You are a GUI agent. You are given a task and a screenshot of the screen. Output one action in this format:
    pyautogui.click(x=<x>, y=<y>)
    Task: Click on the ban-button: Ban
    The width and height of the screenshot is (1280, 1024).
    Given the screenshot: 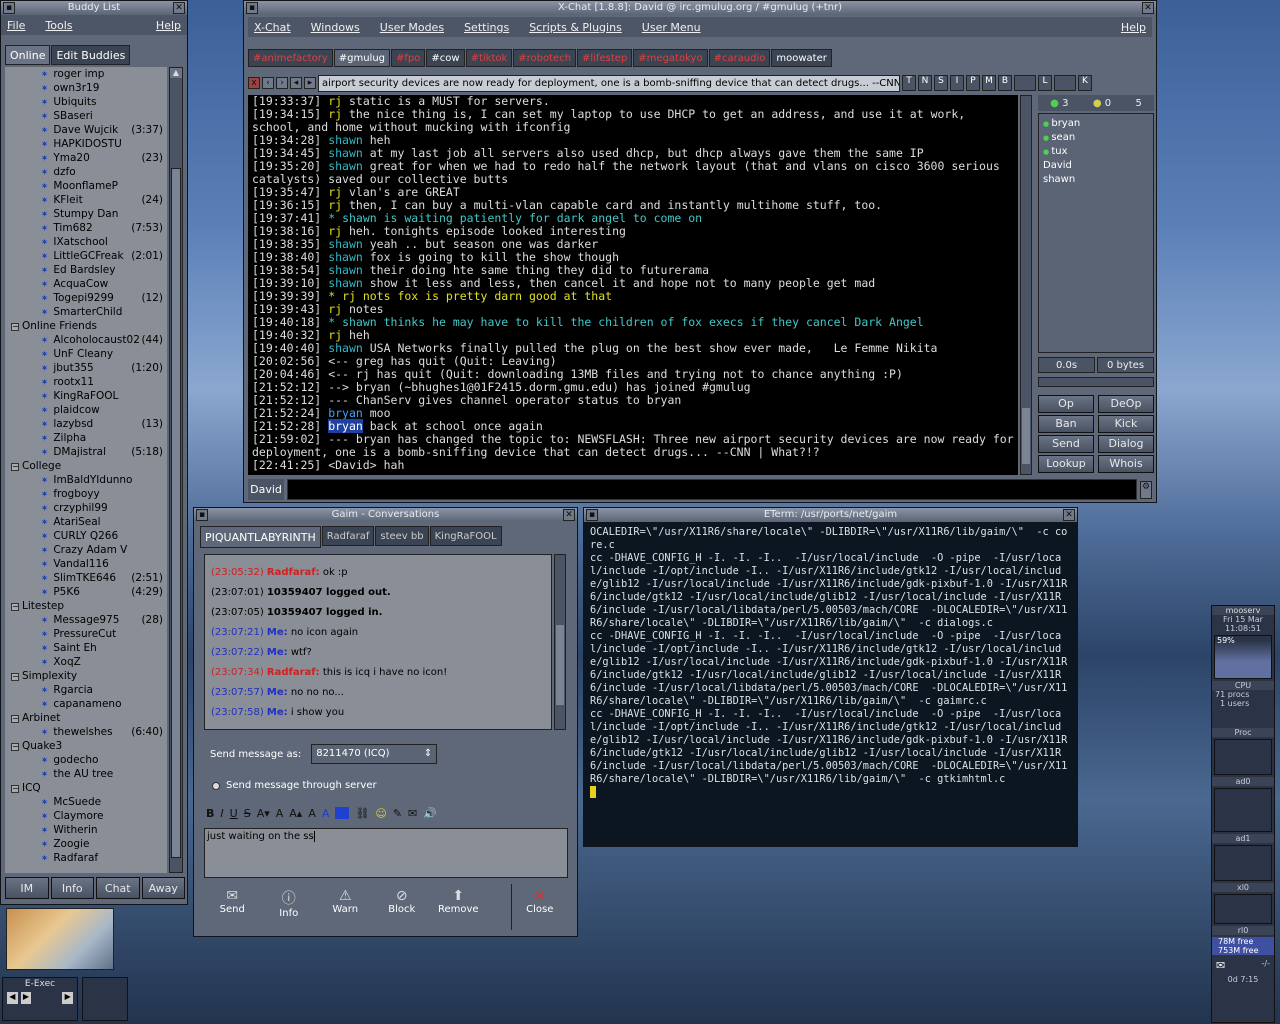 What is the action you would take?
    pyautogui.click(x=1066, y=424)
    